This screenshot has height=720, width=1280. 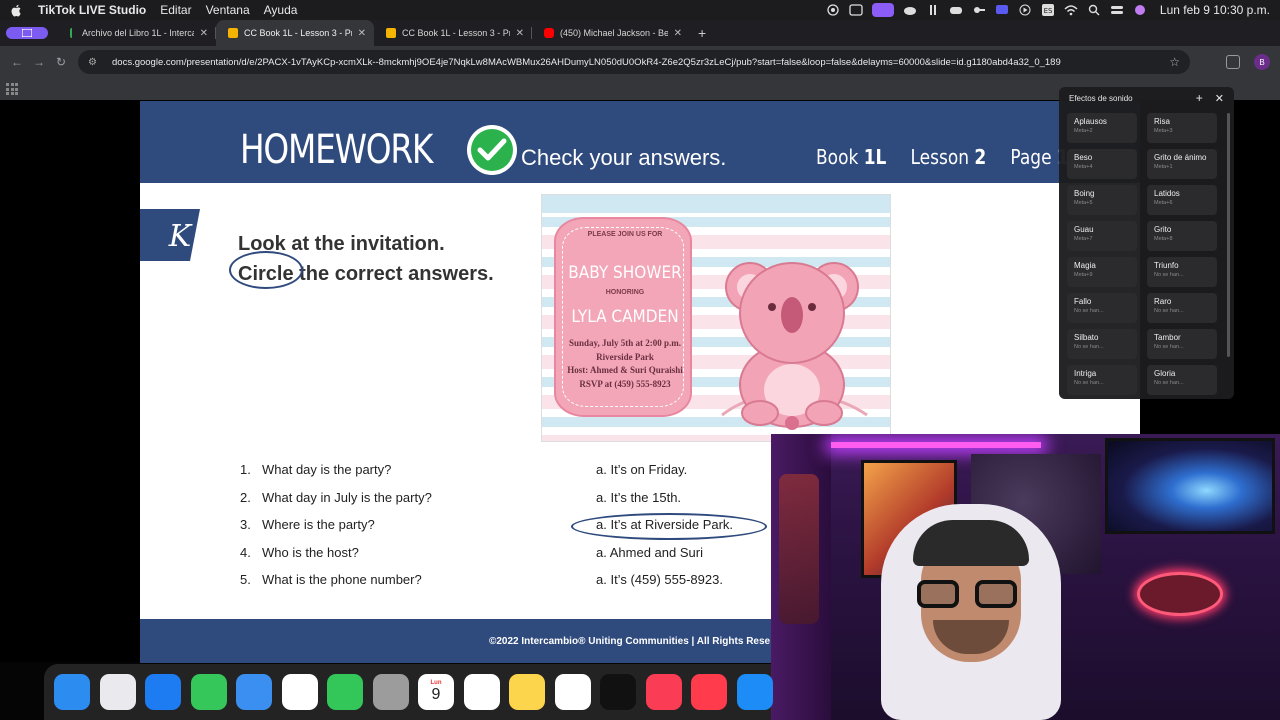 I want to click on contacts-icon, so click(x=390, y=692).